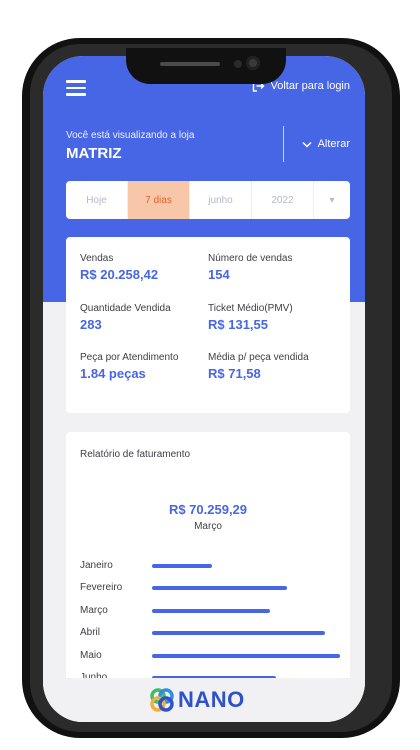 Image resolution: width=420 pixels, height=750 pixels. What do you see at coordinates (219, 274) in the screenshot?
I see `stat-value: 154` at bounding box center [219, 274].